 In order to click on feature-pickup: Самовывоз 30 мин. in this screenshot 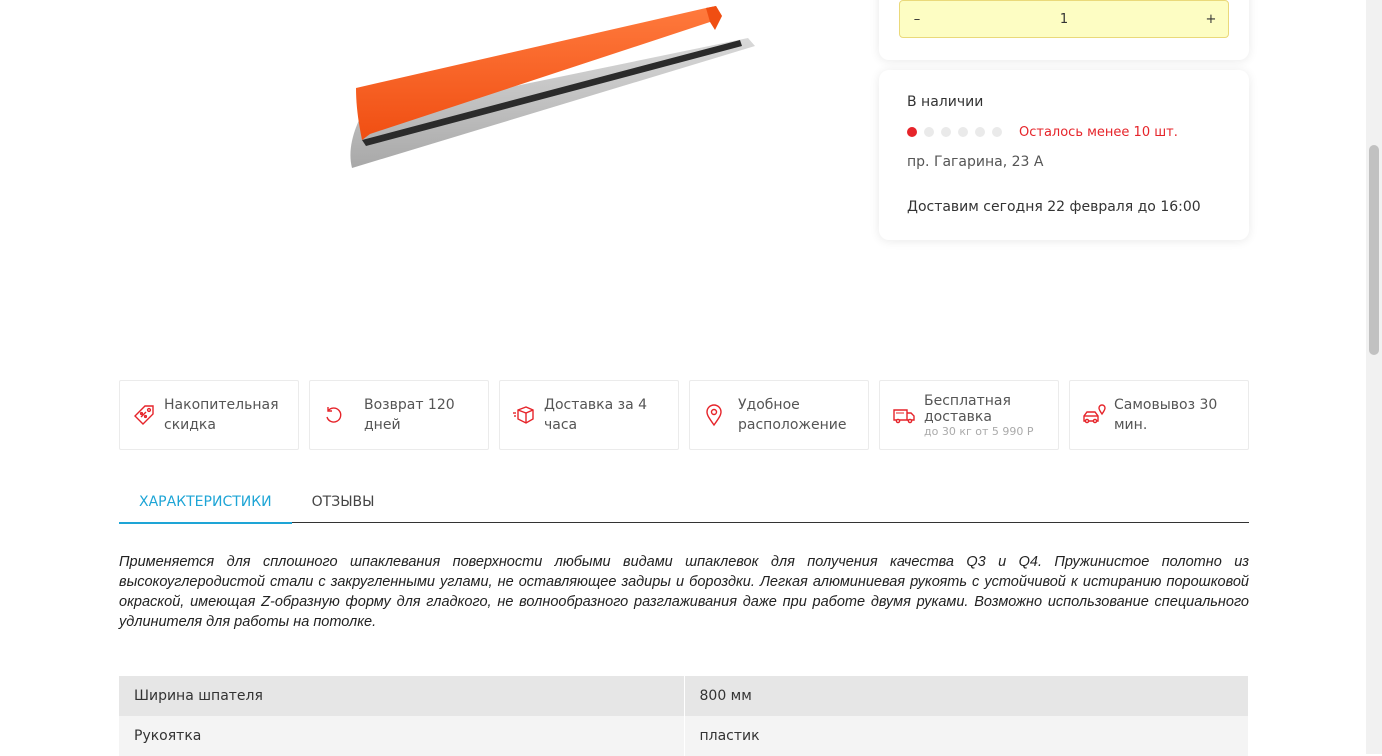, I will do `click(1159, 415)`.